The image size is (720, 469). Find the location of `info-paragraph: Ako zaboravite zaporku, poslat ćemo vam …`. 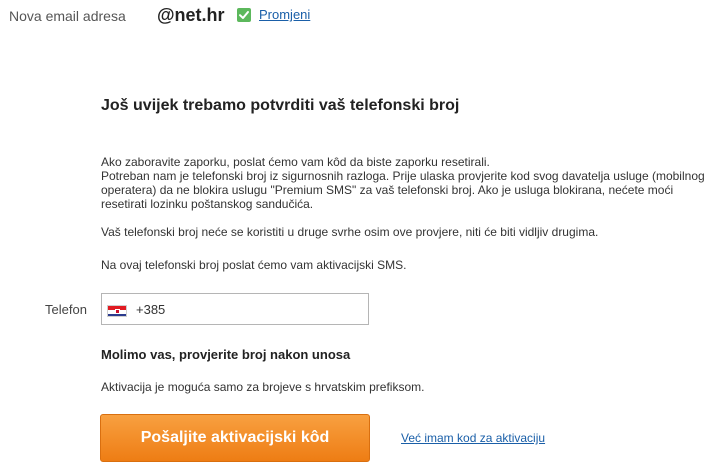

info-paragraph: Ako zaboravite zaporku, poslat ćemo vam … is located at coordinates (403, 183).